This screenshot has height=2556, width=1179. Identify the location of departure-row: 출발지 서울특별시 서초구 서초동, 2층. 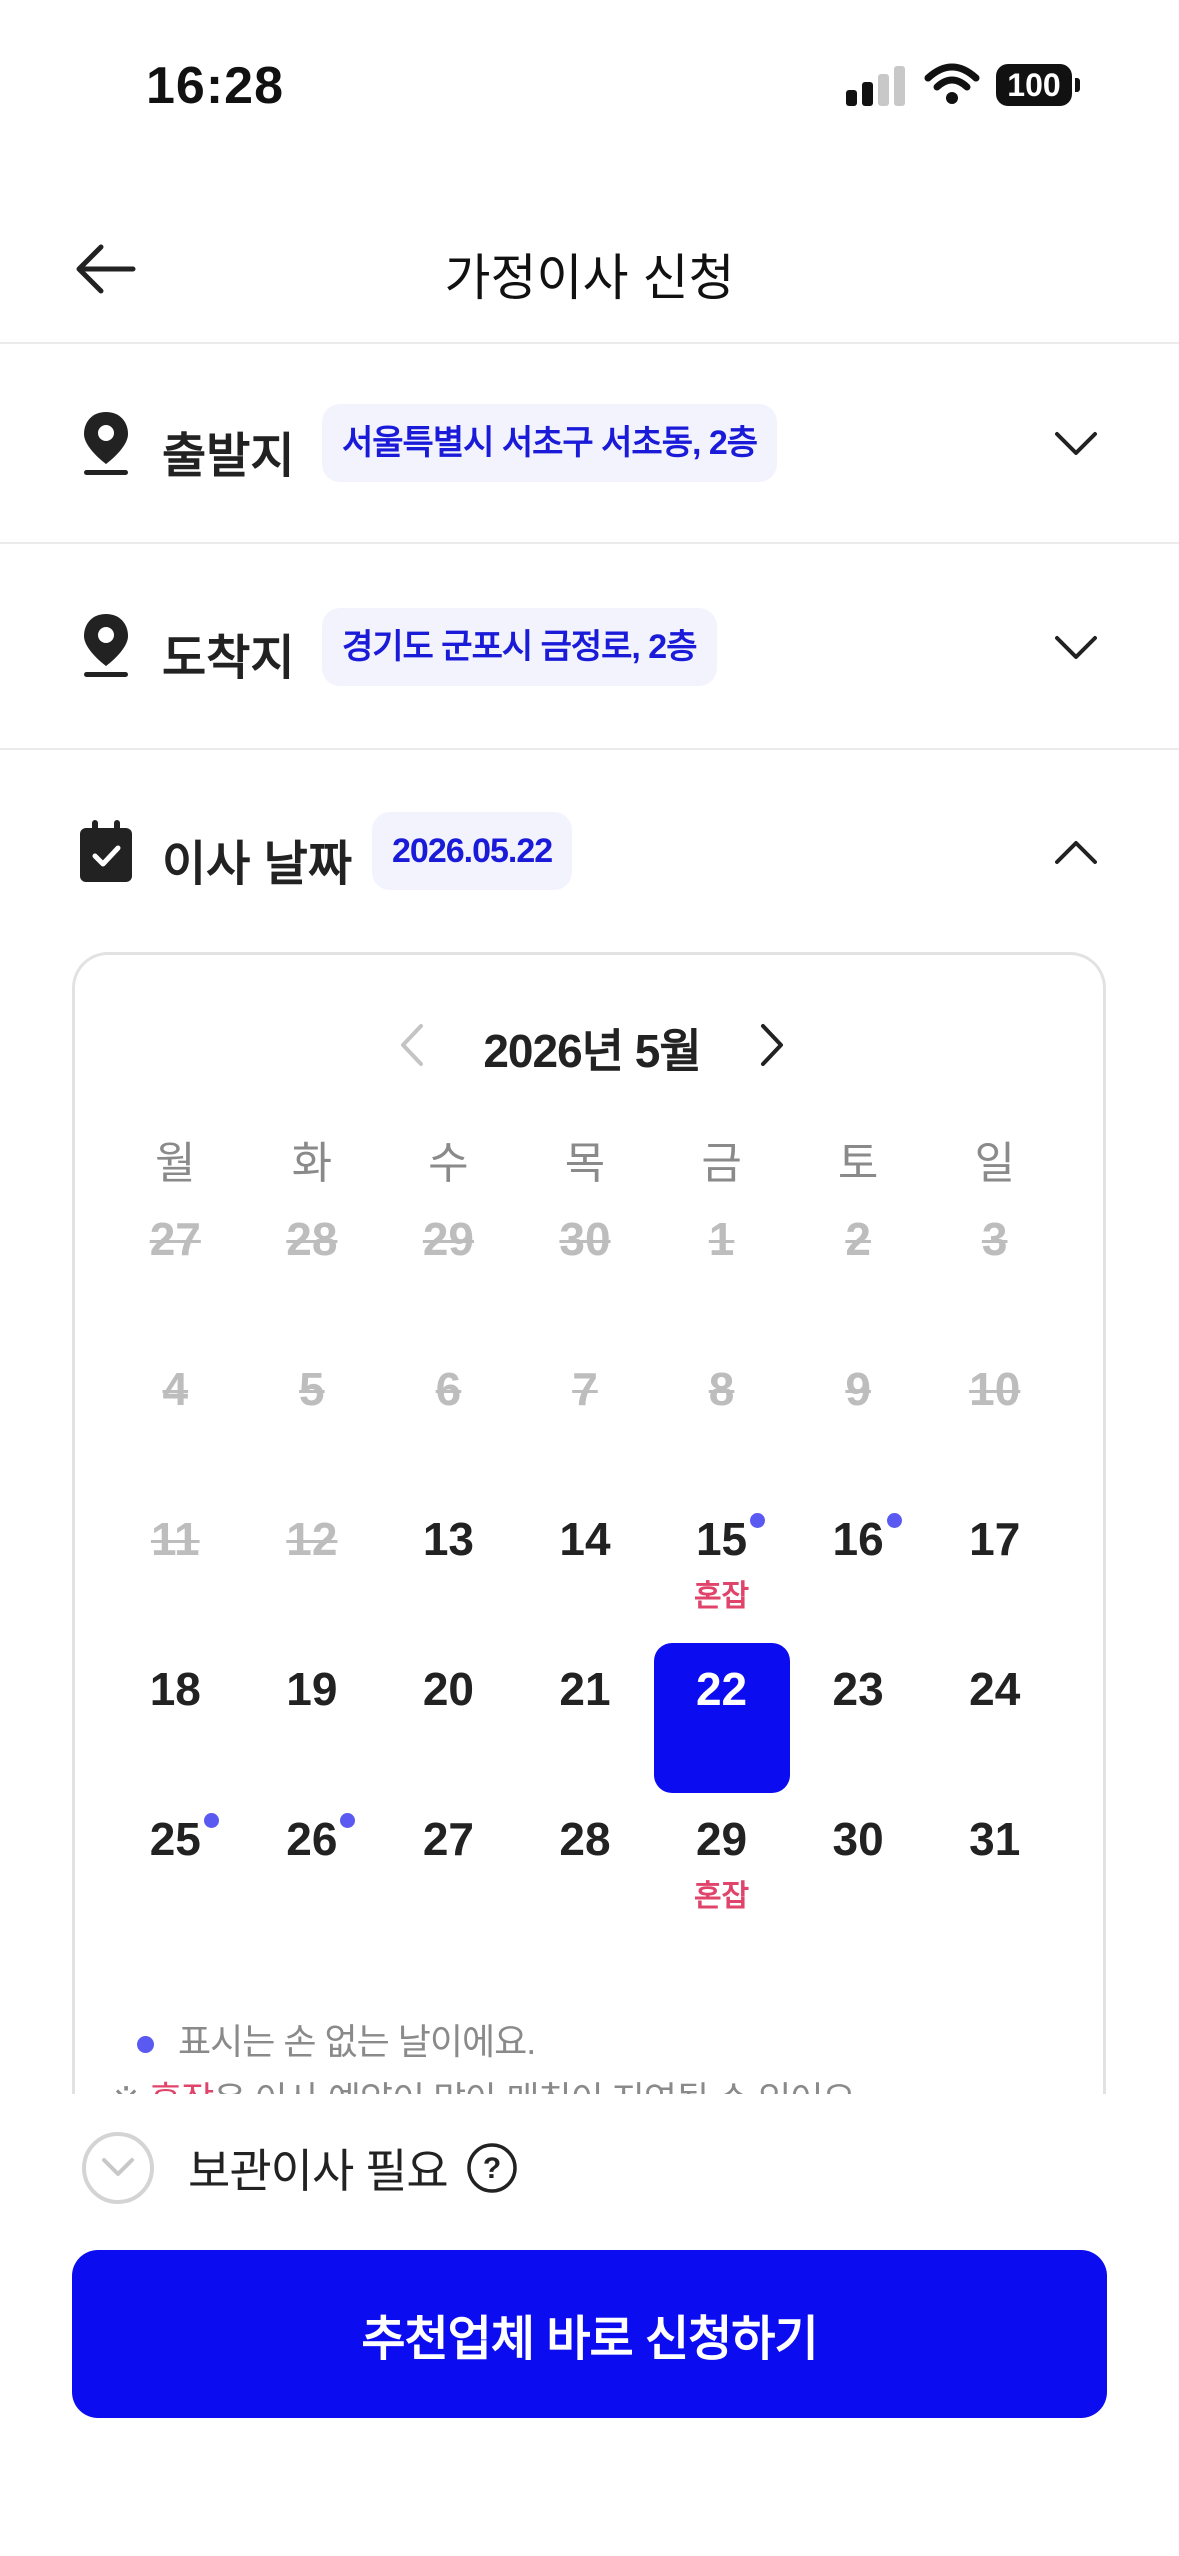
(589, 445).